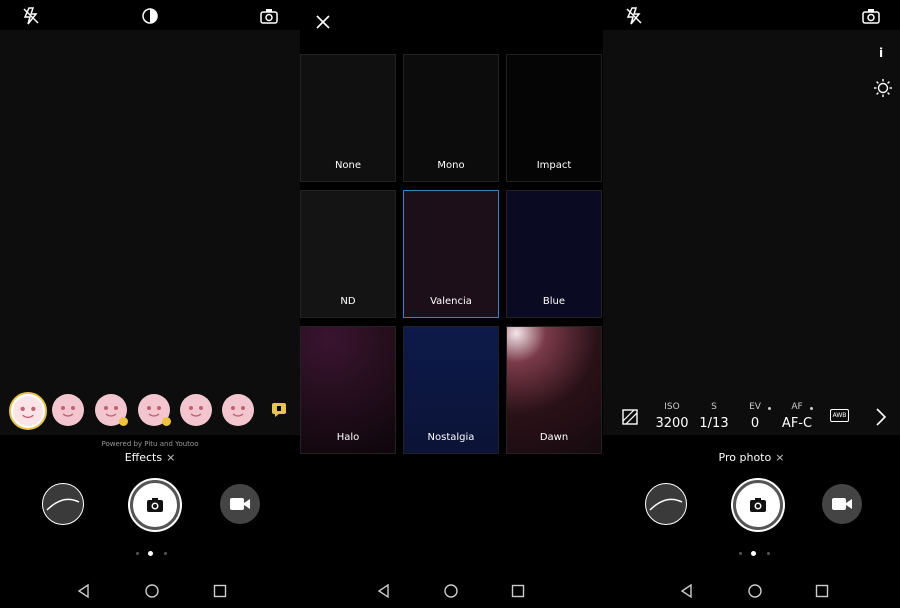 The width and height of the screenshot is (900, 608). I want to click on awb-button: AWB, so click(840, 417).